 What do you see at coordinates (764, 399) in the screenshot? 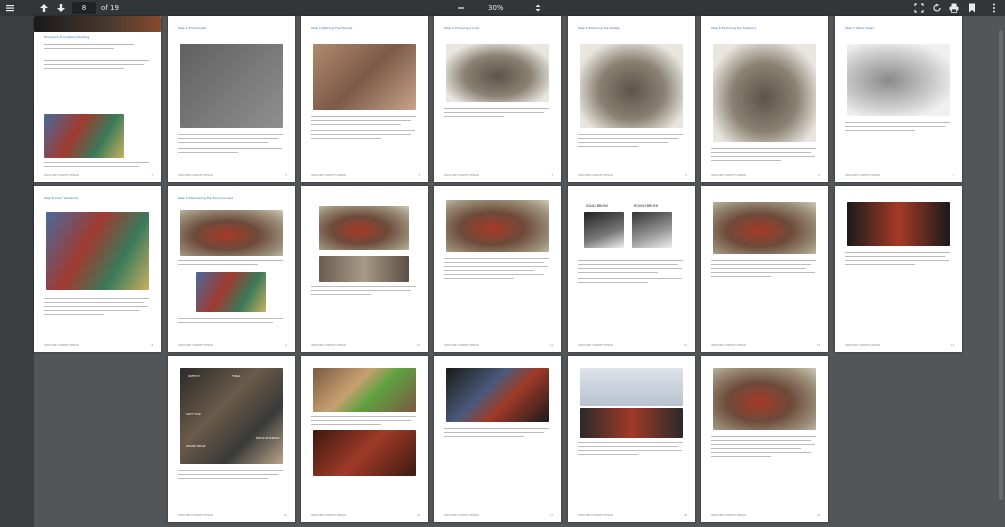
I see `final-render-image` at bounding box center [764, 399].